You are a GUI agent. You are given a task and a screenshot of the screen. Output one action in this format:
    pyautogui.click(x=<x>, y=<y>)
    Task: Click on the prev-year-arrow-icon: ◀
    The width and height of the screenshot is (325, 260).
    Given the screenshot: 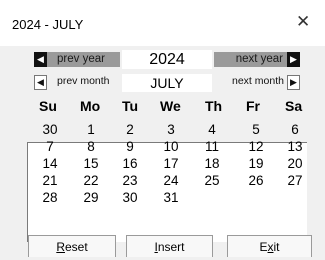 What is the action you would take?
    pyautogui.click(x=40, y=59)
    